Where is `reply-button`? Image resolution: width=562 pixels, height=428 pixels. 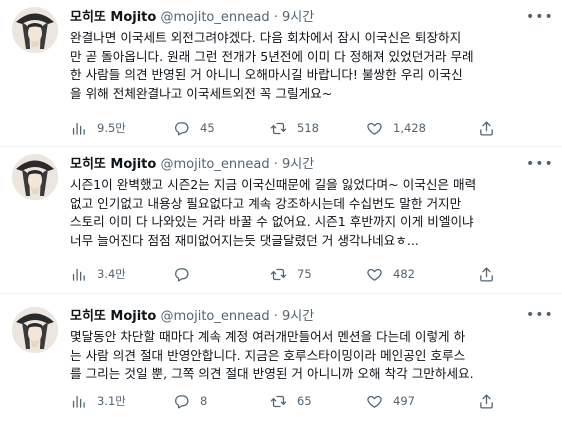 reply-button is located at coordinates (186, 274).